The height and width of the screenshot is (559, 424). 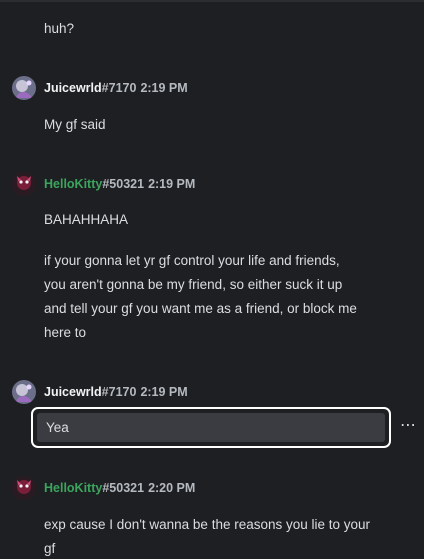 What do you see at coordinates (65, 332) in the screenshot?
I see `message-text: here to` at bounding box center [65, 332].